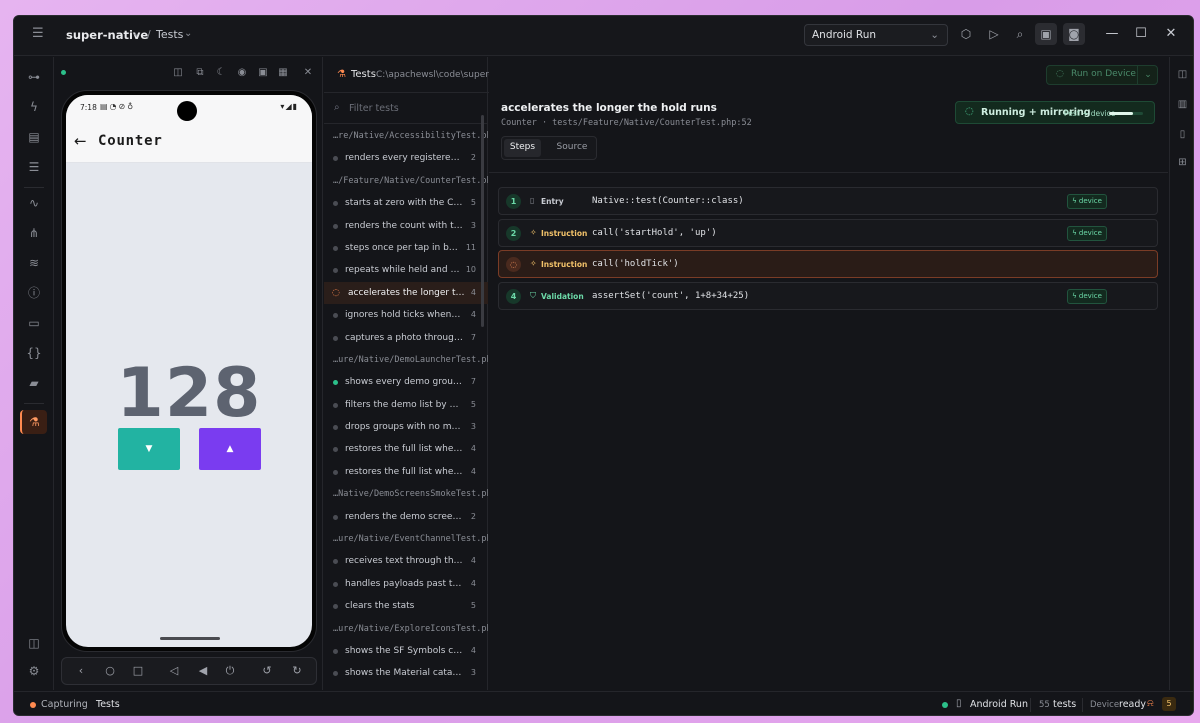 The image size is (1200, 723). What do you see at coordinates (406, 360) in the screenshot?
I see `test-file-header: …ure/Native/DemoLauncherTest.php` at bounding box center [406, 360].